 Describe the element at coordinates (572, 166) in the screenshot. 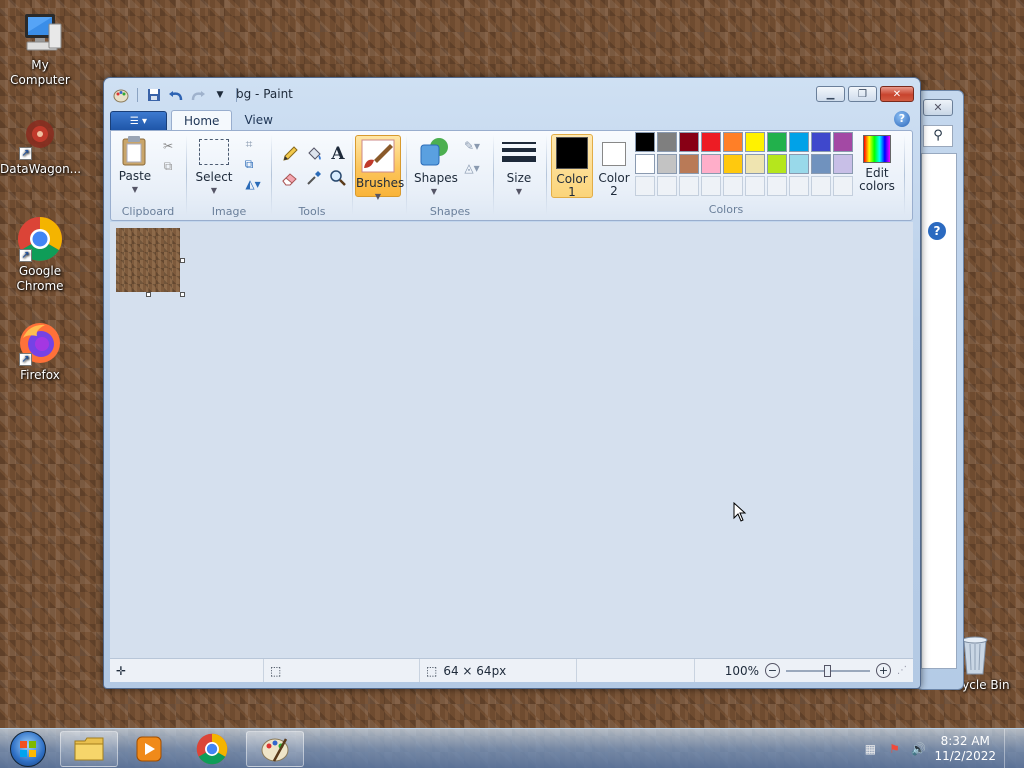

I see `color1-button: Color 1` at that location.